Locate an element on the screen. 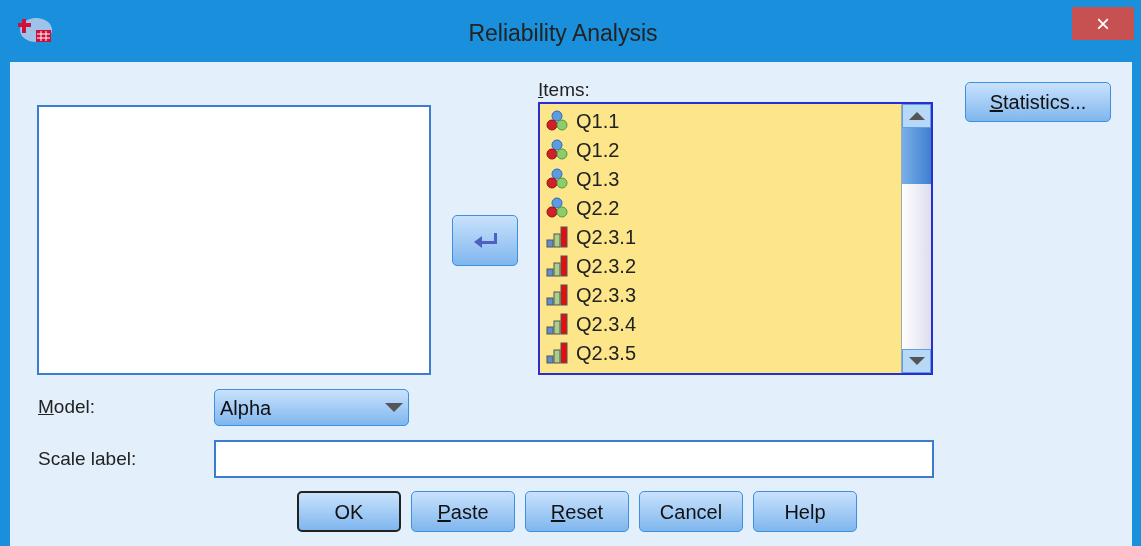 This screenshot has width=1141, height=546. list-item: Q1.1 is located at coordinates (598, 120).